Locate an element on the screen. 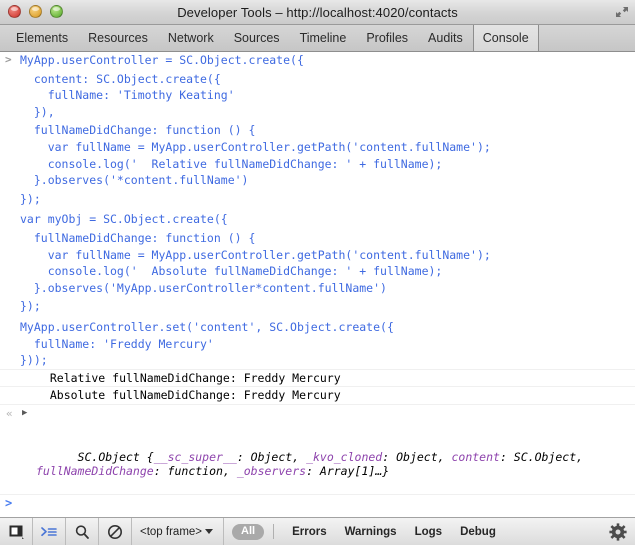  input-caret-icon: > is located at coordinates (8, 59).